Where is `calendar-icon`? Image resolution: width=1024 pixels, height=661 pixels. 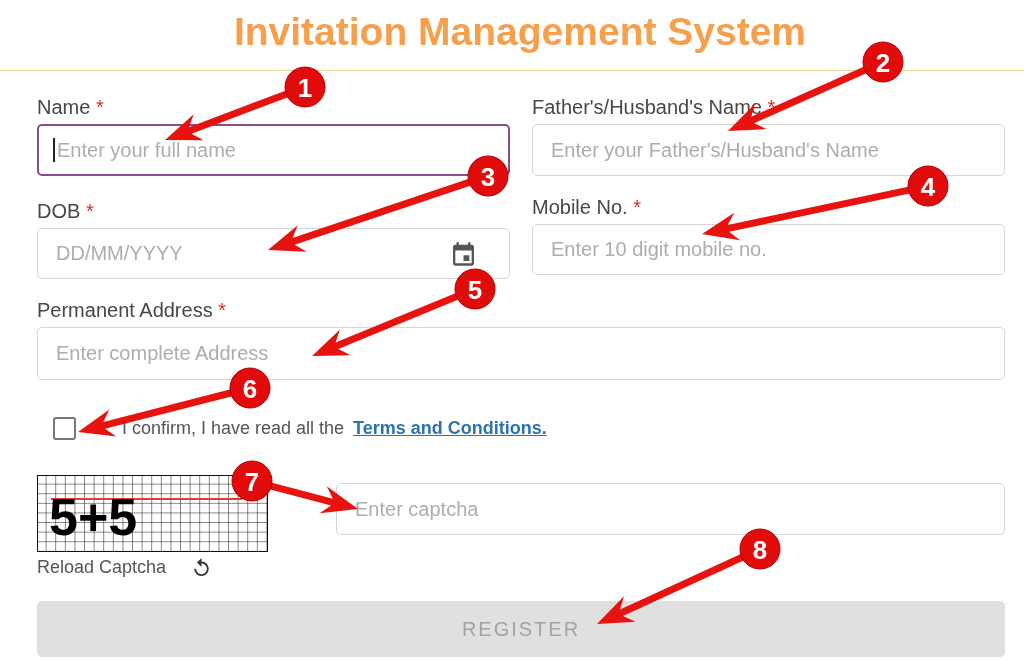 calendar-icon is located at coordinates (463, 253).